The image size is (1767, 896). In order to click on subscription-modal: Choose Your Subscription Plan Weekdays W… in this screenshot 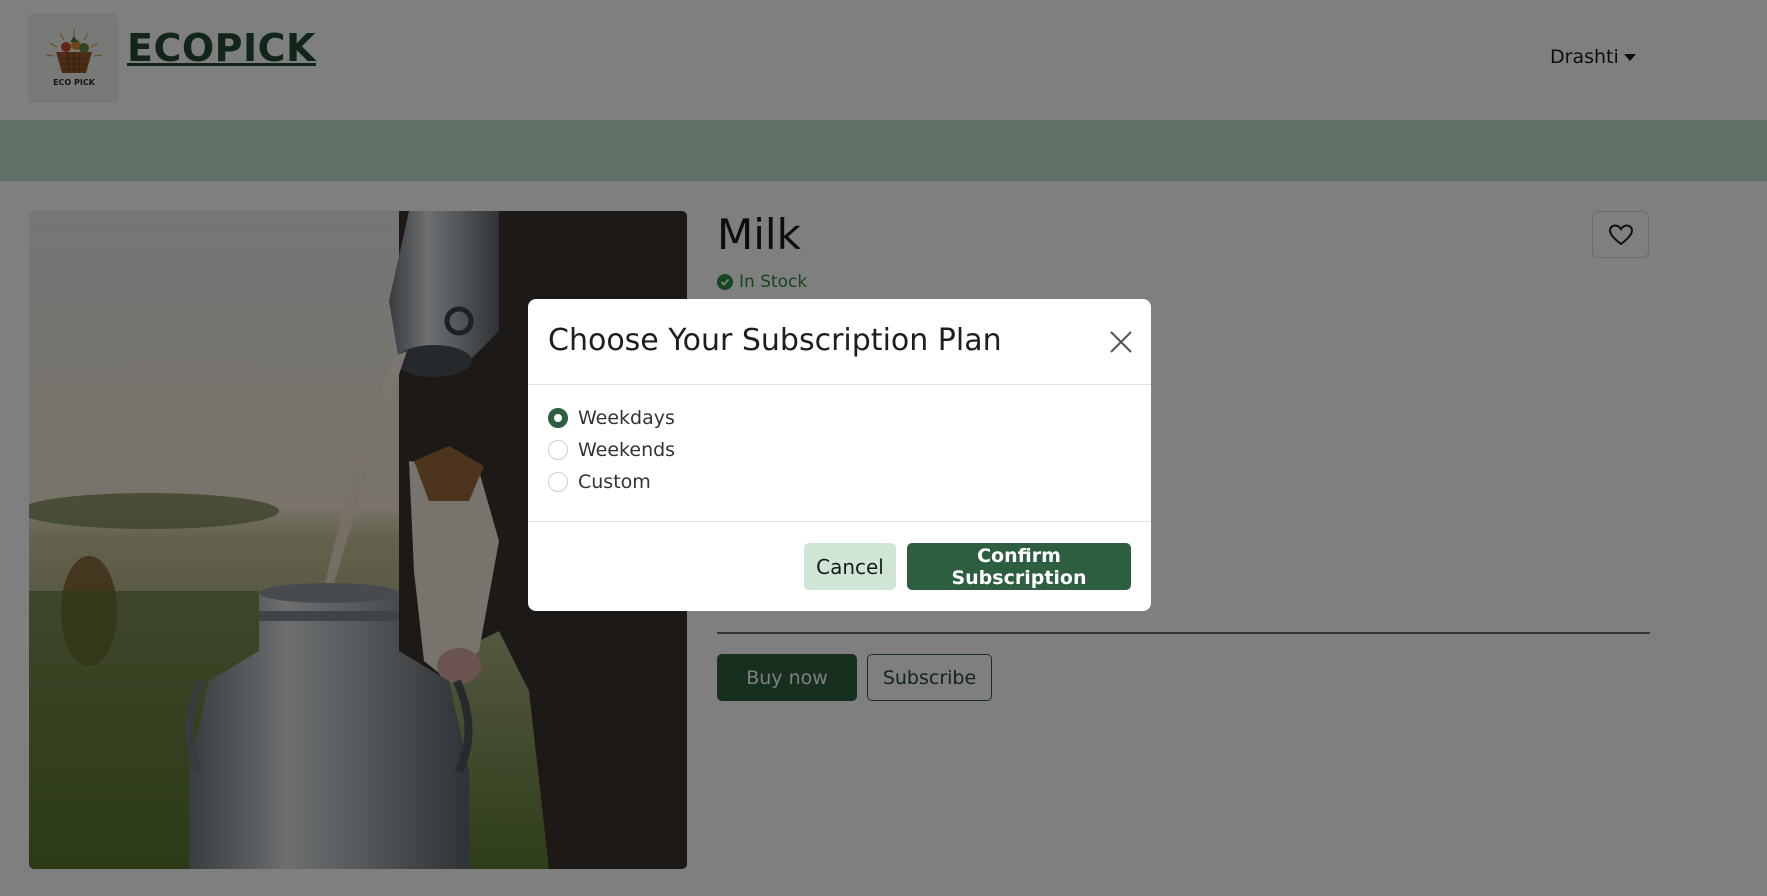, I will do `click(839, 455)`.